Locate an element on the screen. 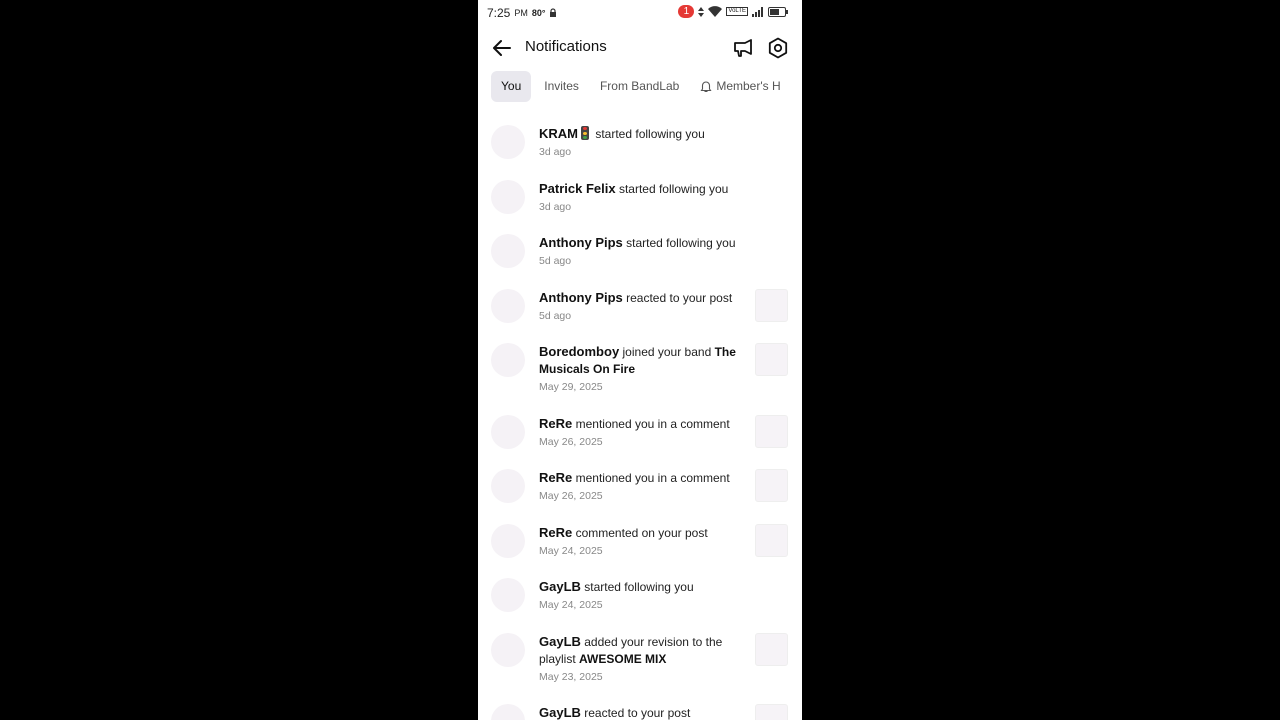  band-thumbnail is located at coordinates (771, 359).